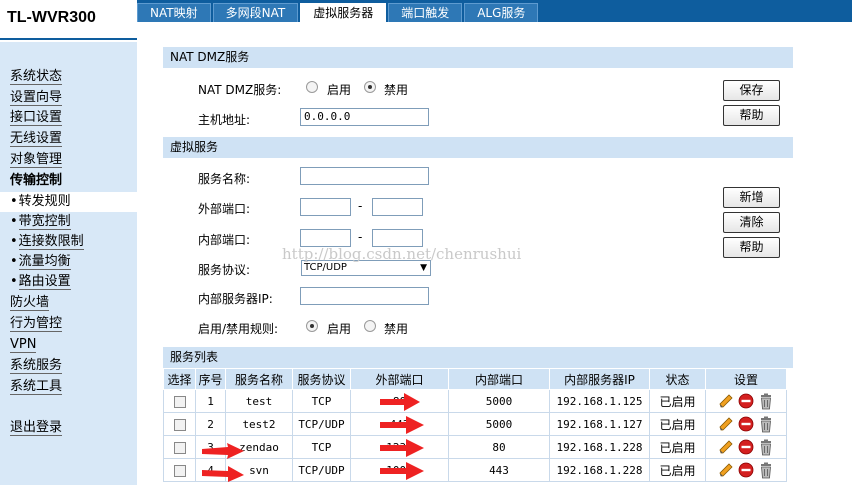 Image resolution: width=852 pixels, height=485 pixels. Describe the element at coordinates (325, 207) in the screenshot. I see `ext-port-start-input` at that location.